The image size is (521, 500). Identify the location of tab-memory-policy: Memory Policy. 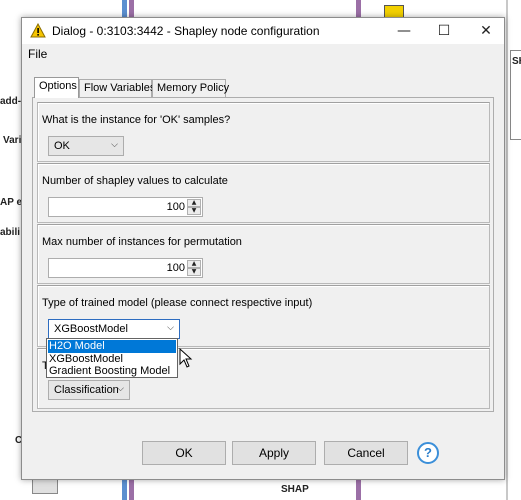
(190, 88).